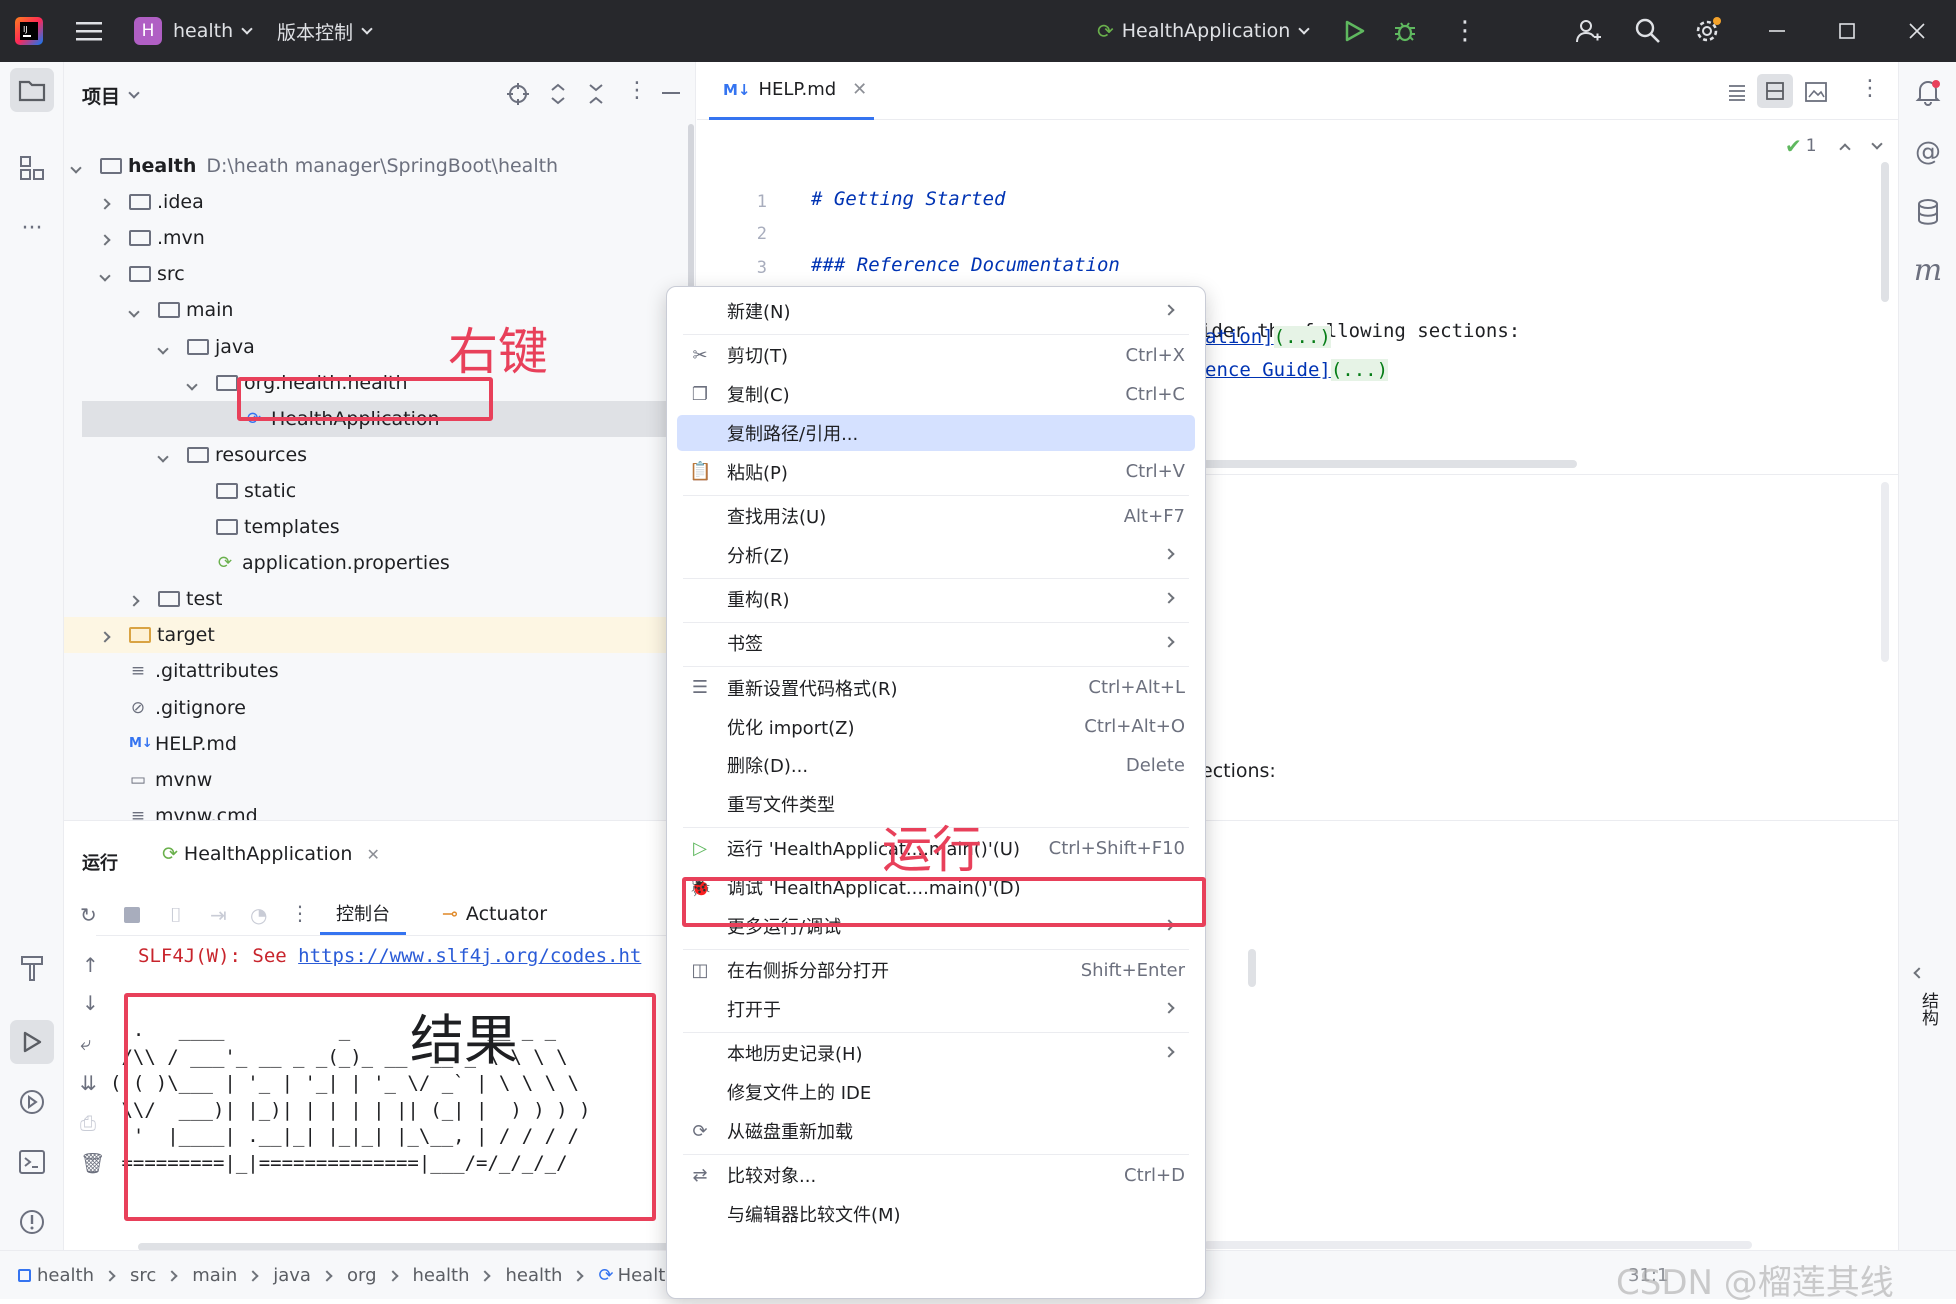 The image size is (1956, 1304). What do you see at coordinates (32, 968) in the screenshot?
I see `build-hammer-icon` at bounding box center [32, 968].